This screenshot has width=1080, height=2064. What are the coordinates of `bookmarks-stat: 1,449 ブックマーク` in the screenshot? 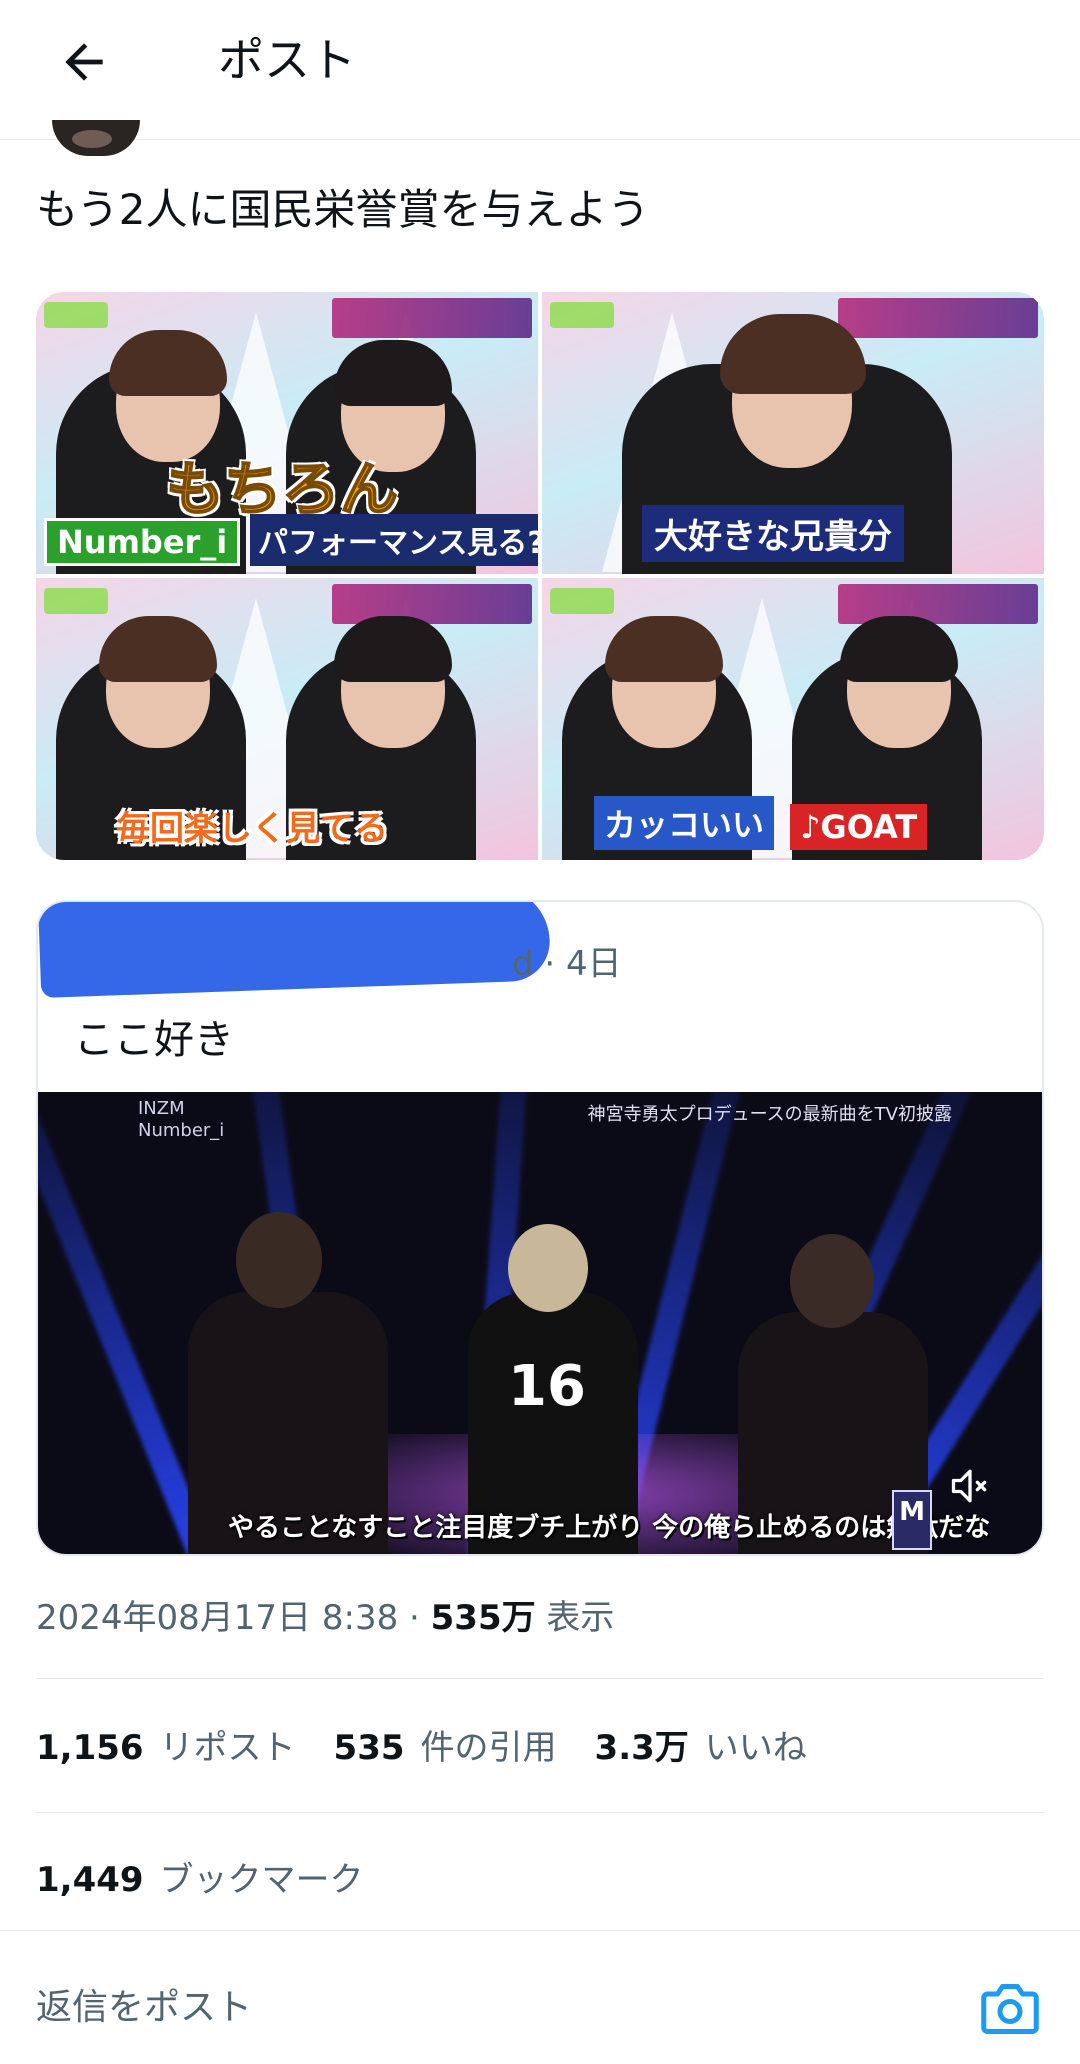 It's located at (200, 1880).